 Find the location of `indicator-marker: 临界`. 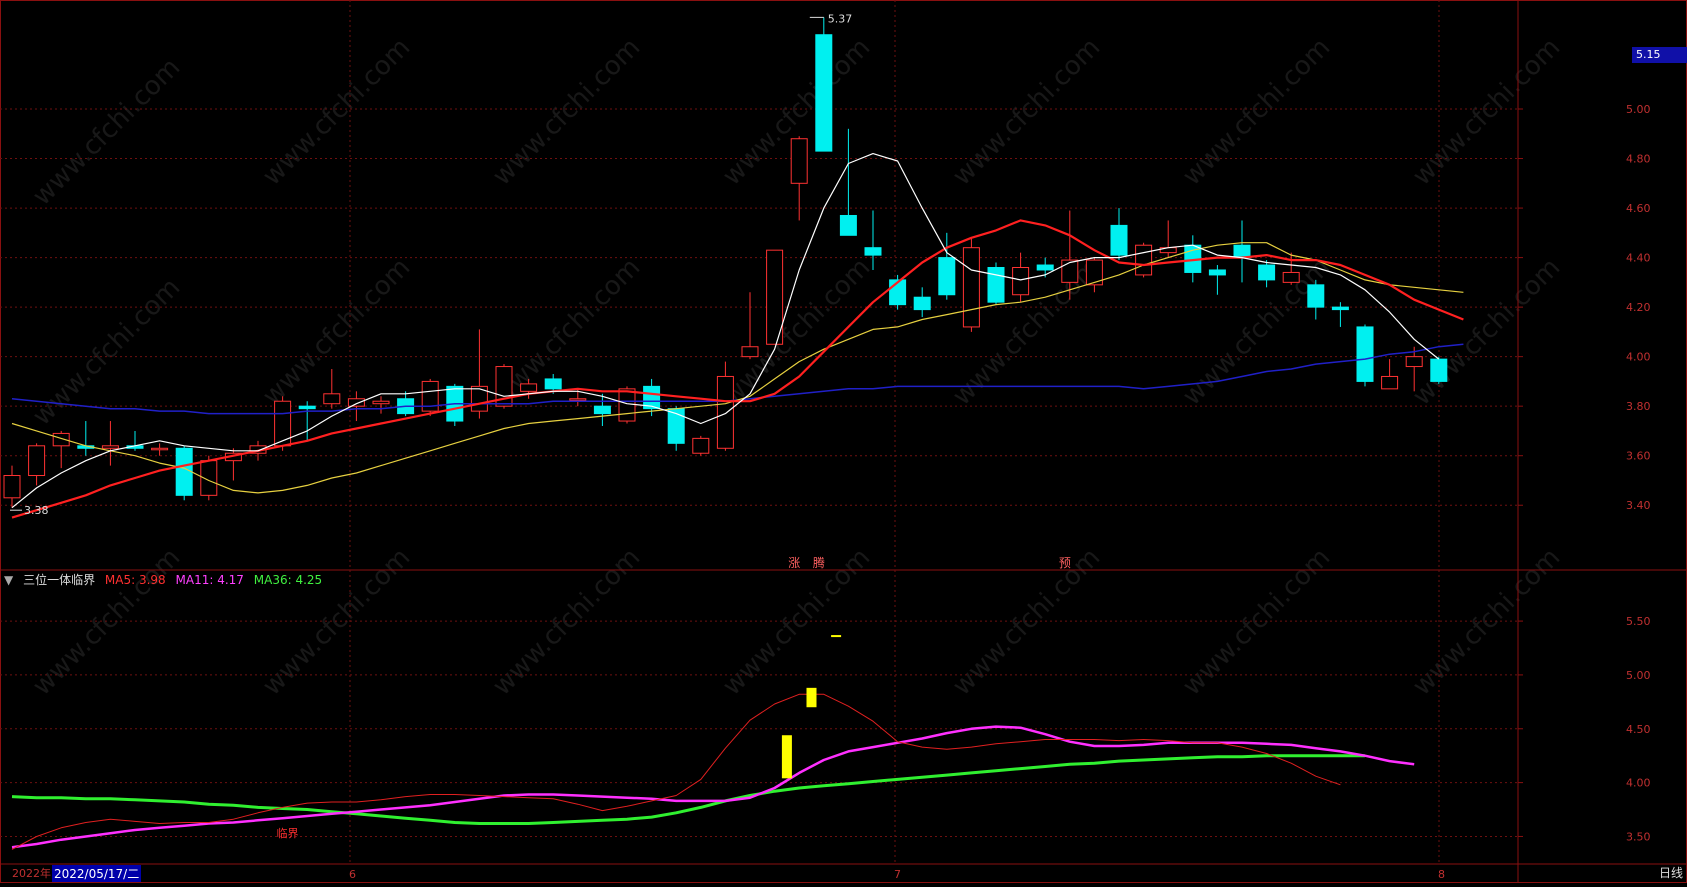

indicator-marker: 临界 is located at coordinates (288, 833).